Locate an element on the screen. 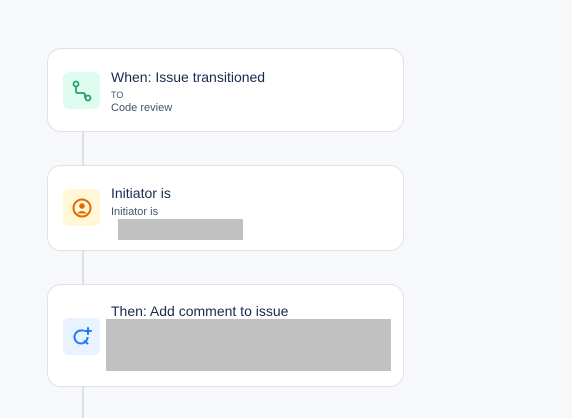 Image resolution: width=572 pixels, height=418 pixels. action-icon-box is located at coordinates (81, 336).